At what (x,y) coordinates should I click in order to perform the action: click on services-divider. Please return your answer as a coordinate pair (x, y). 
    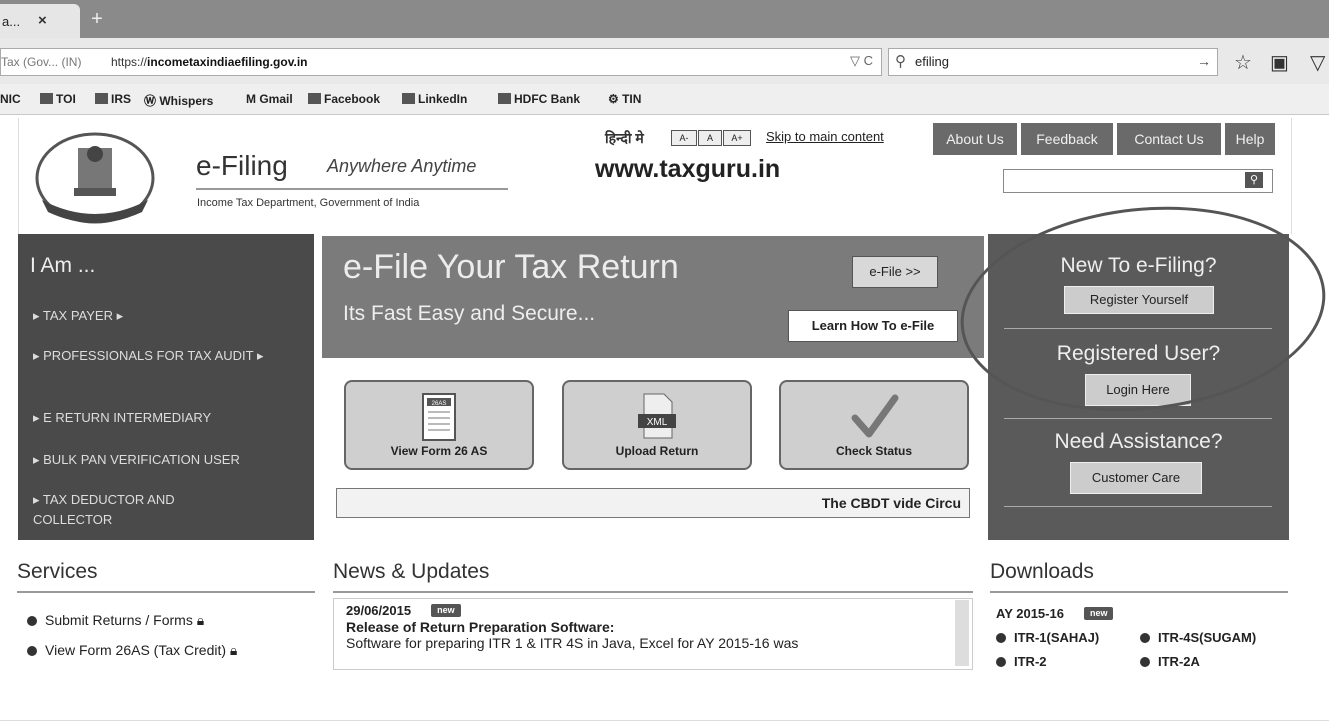
    Looking at the image, I should click on (166, 592).